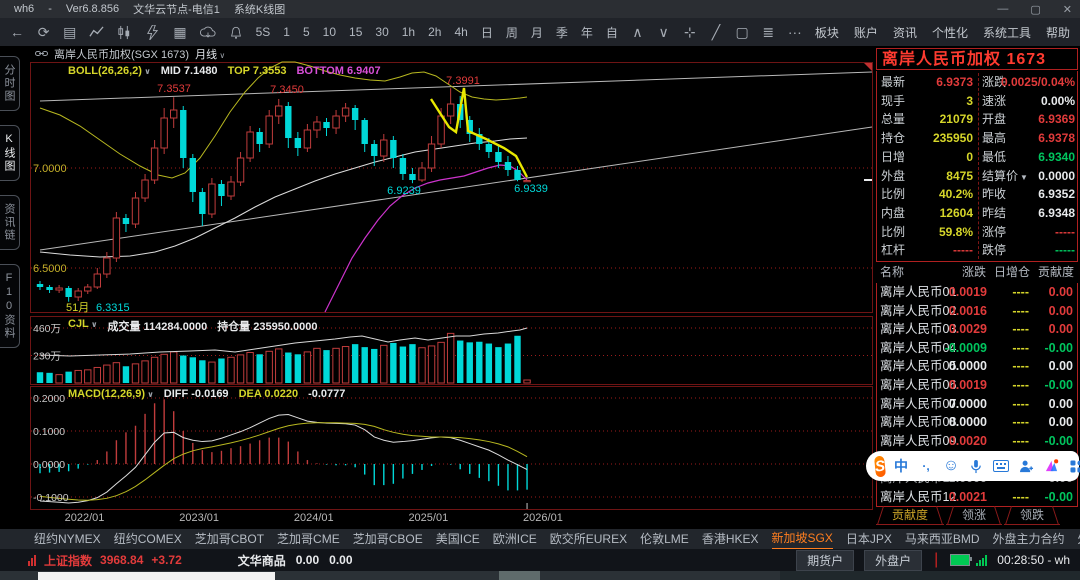 The width and height of the screenshot is (1080, 580). I want to click on insert-pane-icon: ⊹, so click(689, 32).